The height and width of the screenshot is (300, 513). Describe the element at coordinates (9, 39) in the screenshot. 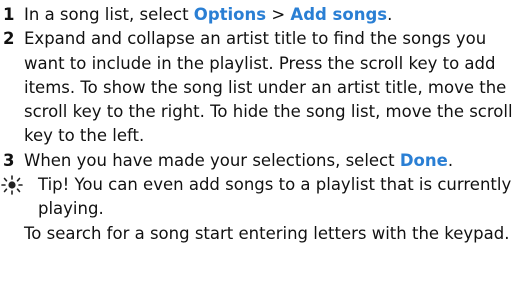

I see `step-number: 2` at that location.